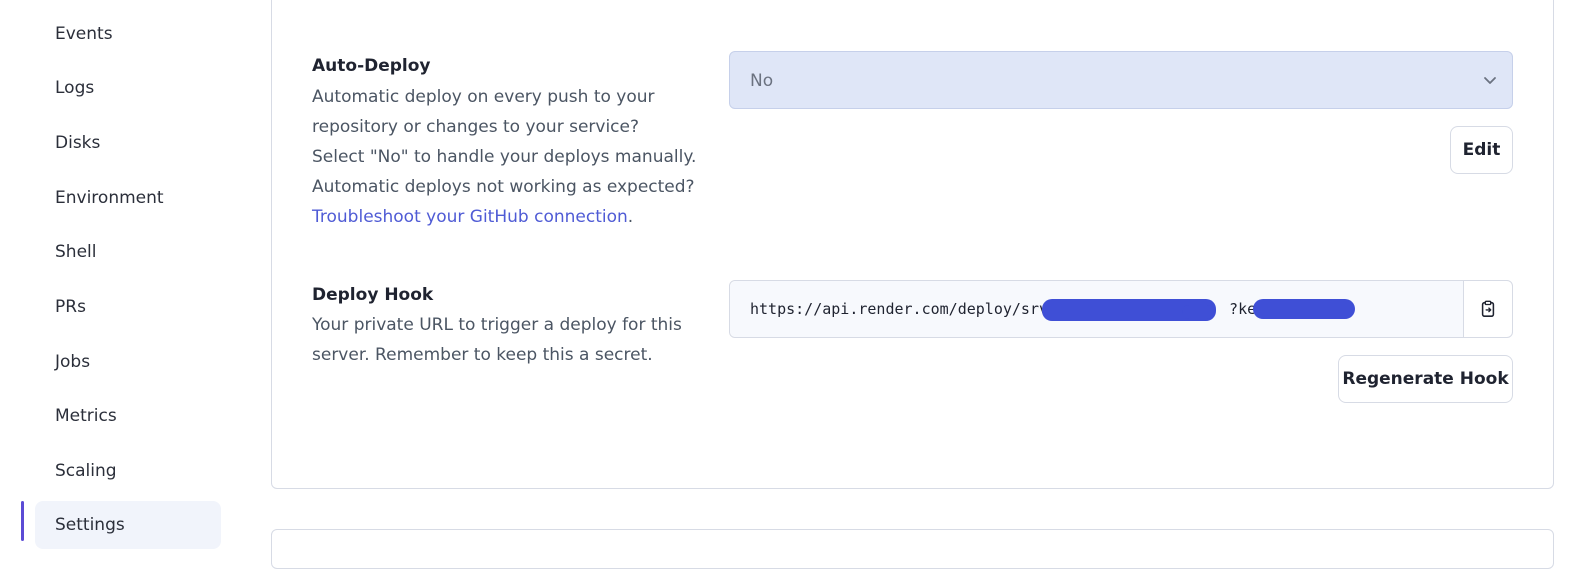 This screenshot has width=1576, height=569. What do you see at coordinates (1481, 150) in the screenshot?
I see `edit-button: Edit` at bounding box center [1481, 150].